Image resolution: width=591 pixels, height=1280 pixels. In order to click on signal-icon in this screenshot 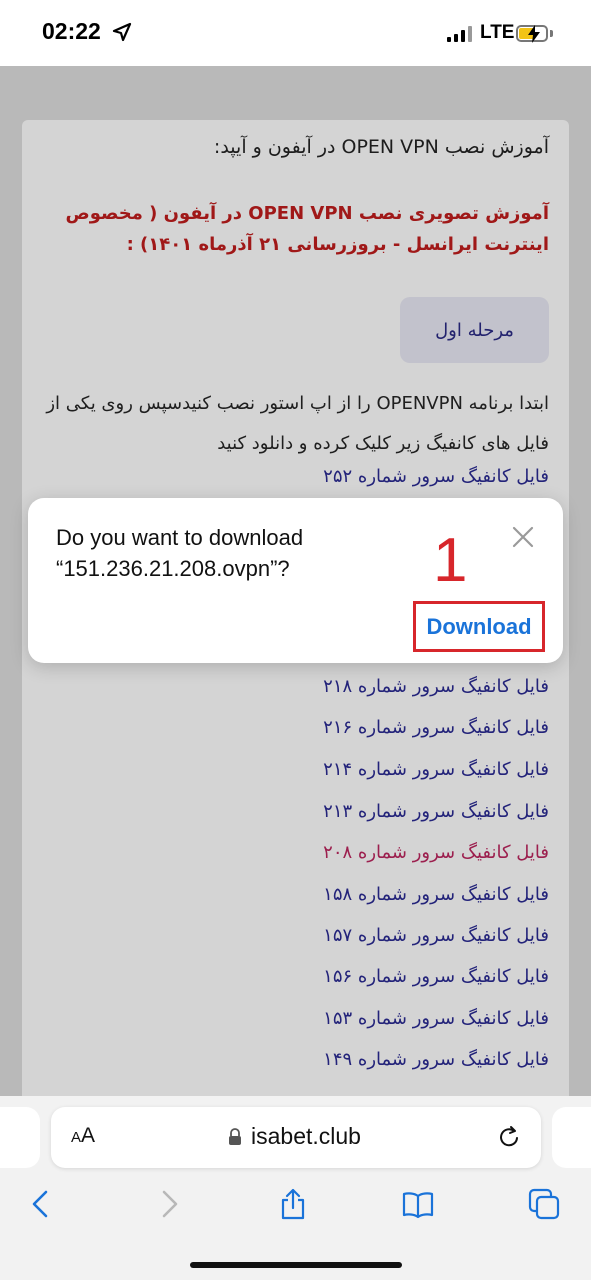, I will do `click(459, 34)`.